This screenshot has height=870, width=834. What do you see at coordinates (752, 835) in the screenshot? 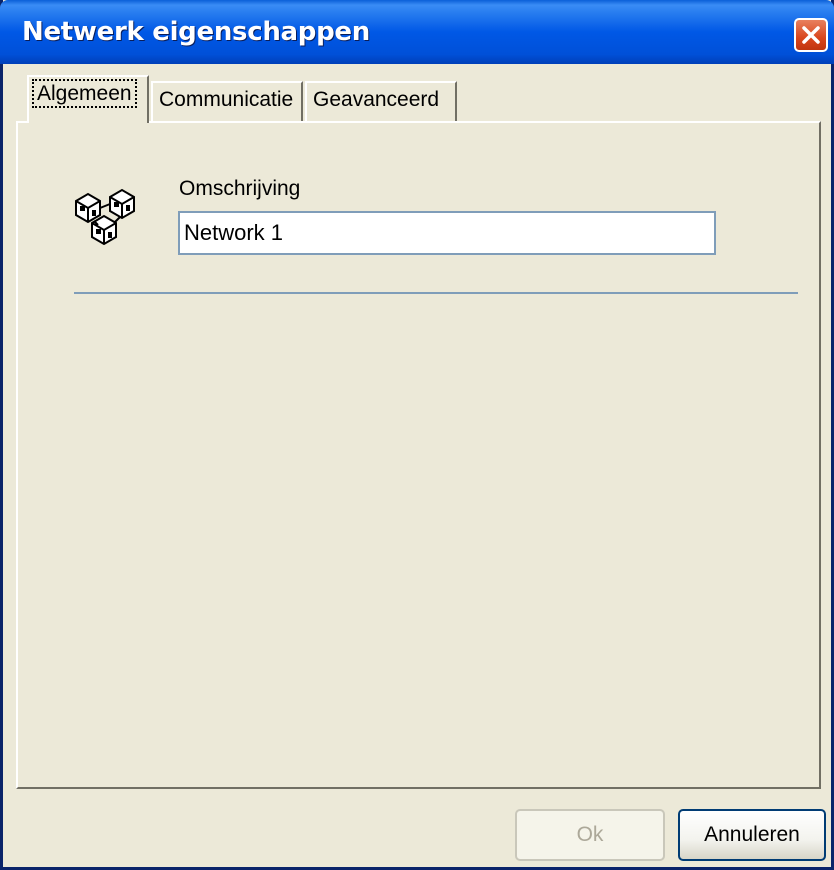
I see `cancel-button: Annuleren` at bounding box center [752, 835].